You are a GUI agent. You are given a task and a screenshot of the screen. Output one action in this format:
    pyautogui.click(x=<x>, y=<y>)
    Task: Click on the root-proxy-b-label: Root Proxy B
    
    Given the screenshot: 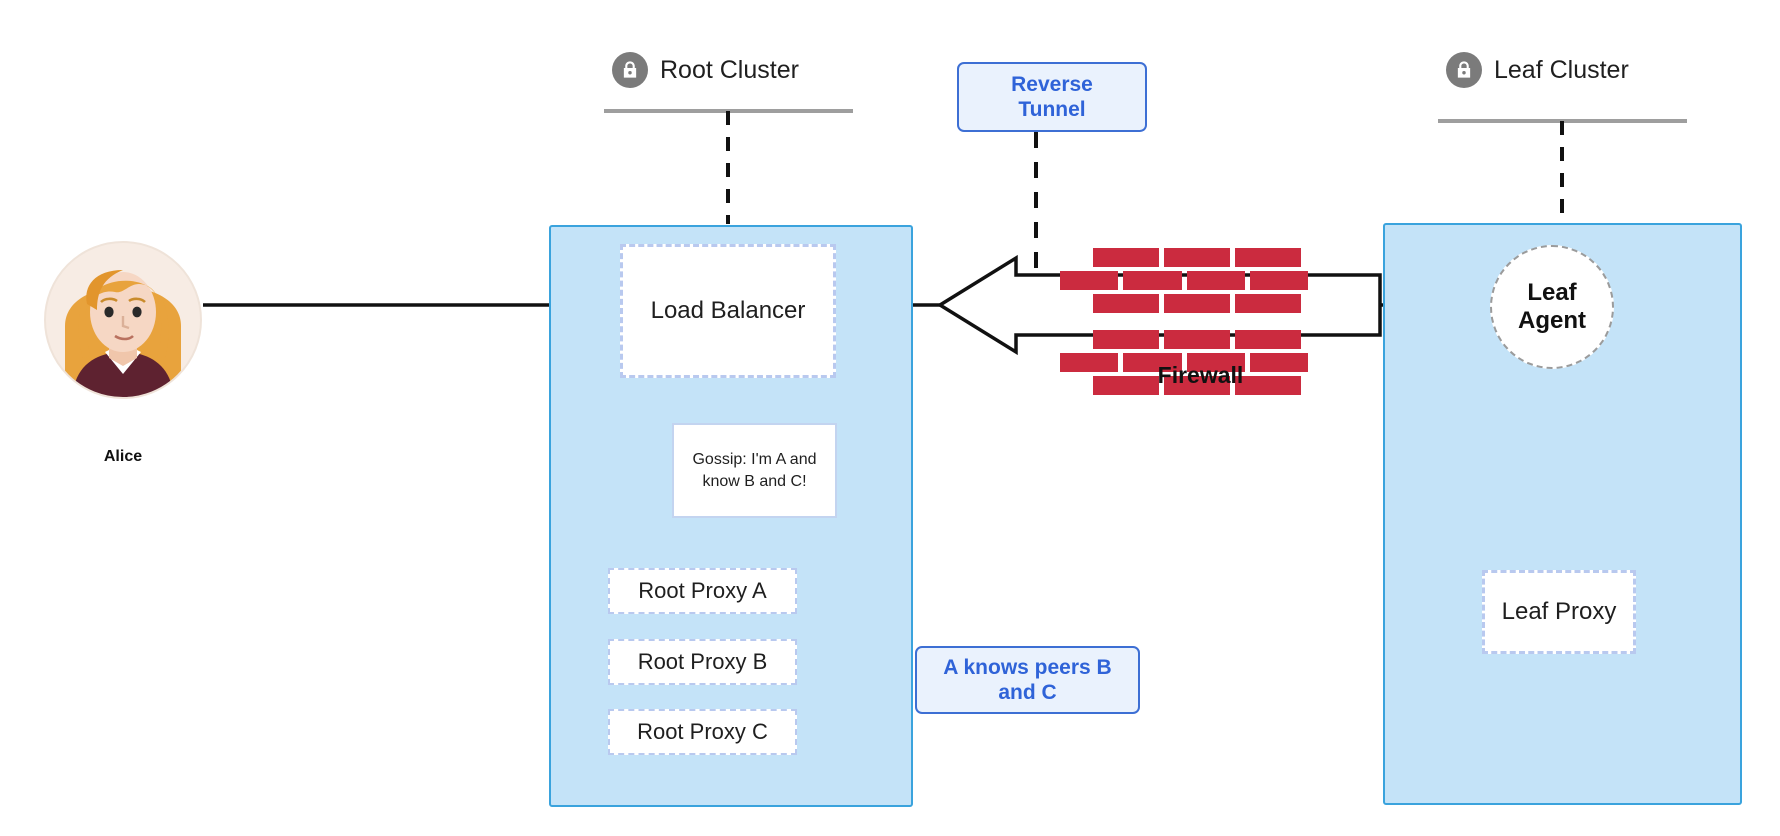 What is the action you would take?
    pyautogui.click(x=702, y=661)
    